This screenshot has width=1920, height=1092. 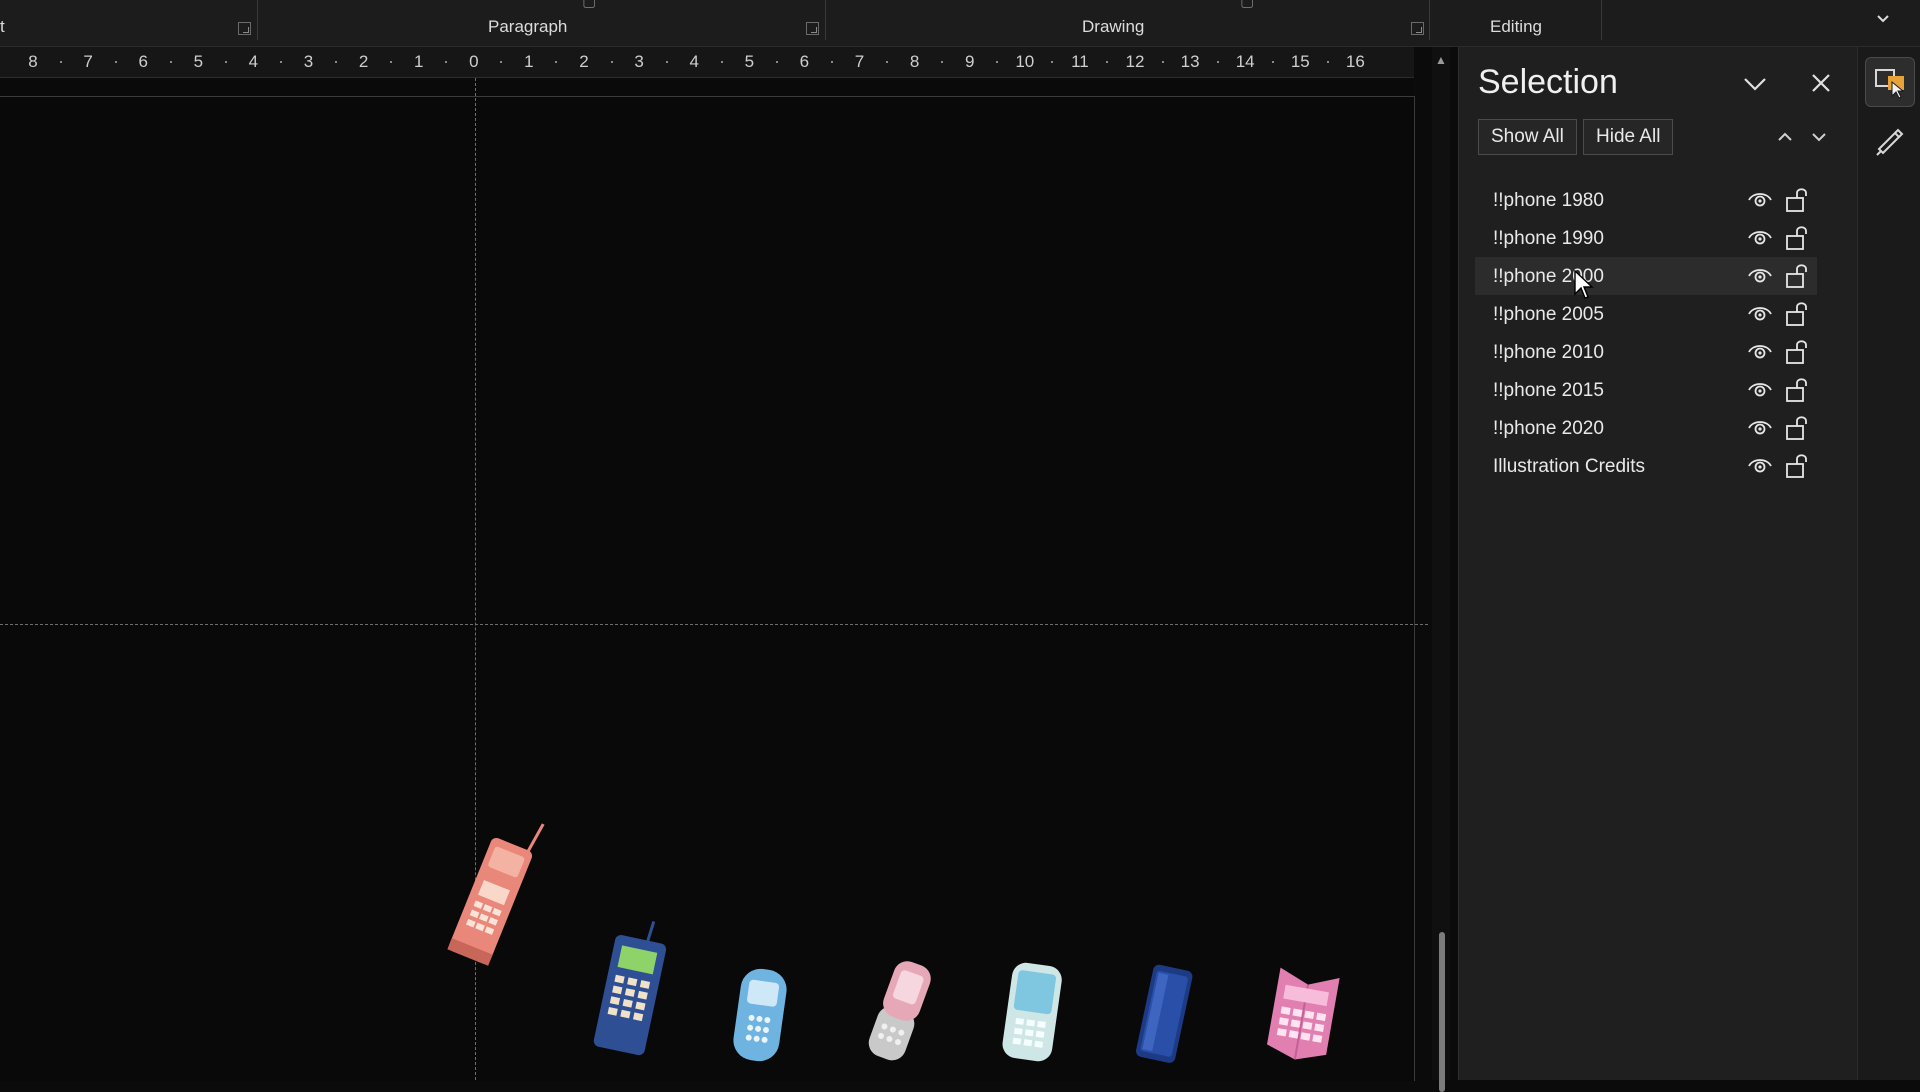 I want to click on chevron-down-icon, so click(x=1755, y=84).